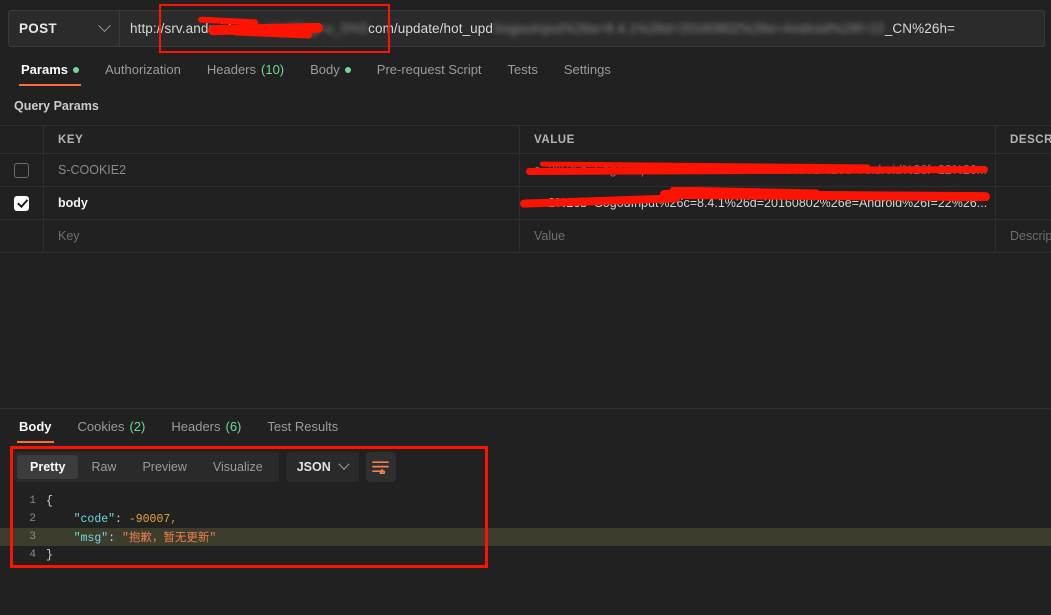 The width and height of the screenshot is (1051, 615). I want to click on response-tab-body: Body, so click(35, 429).